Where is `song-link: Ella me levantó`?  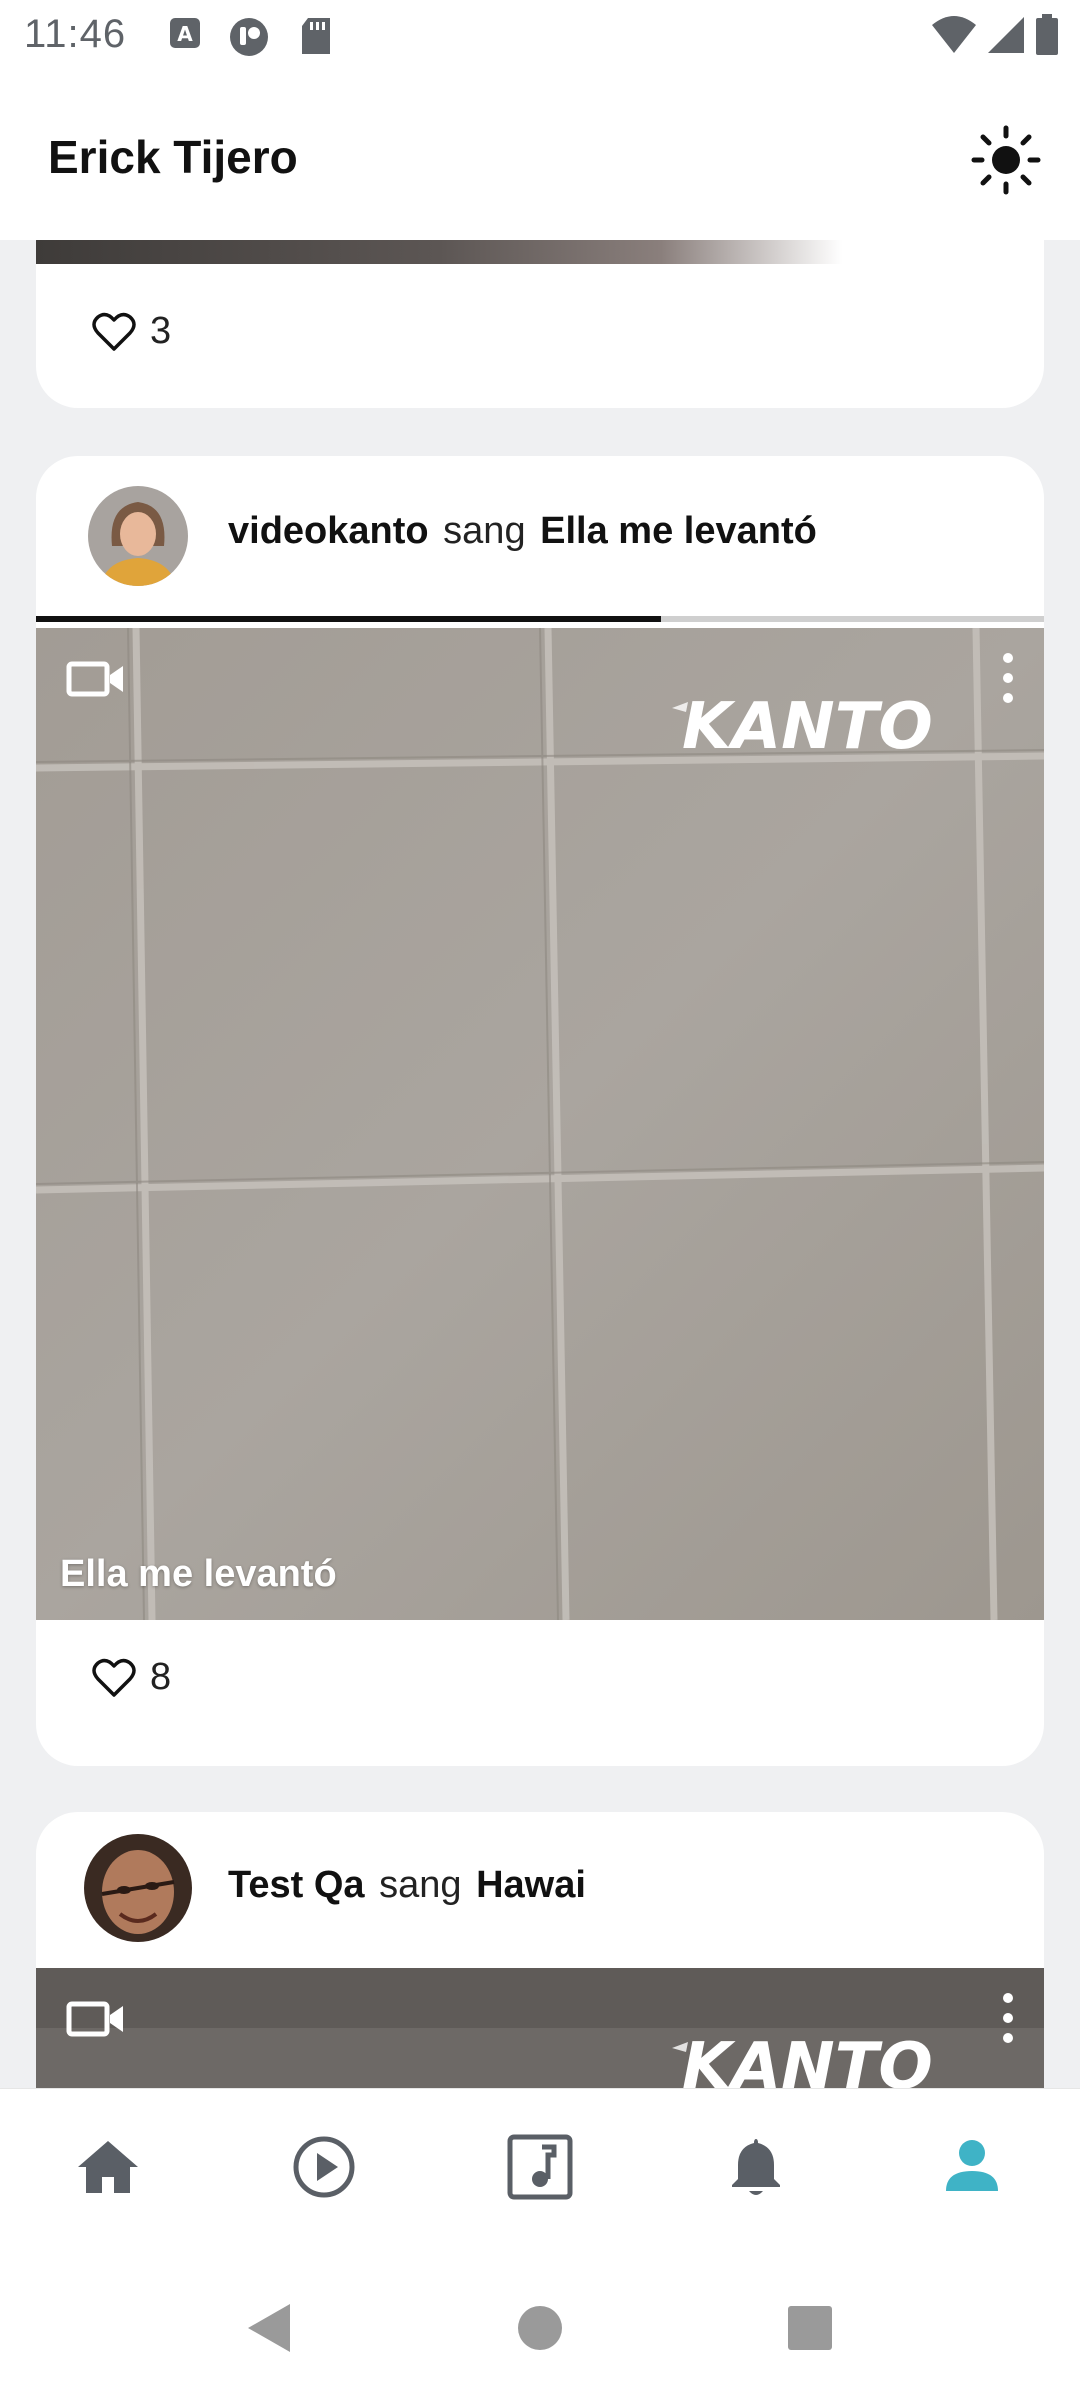 song-link: Ella me levantó is located at coordinates (678, 531).